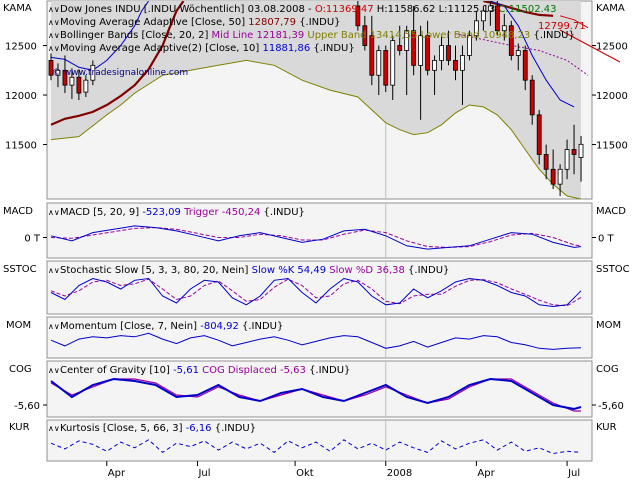 The width and height of the screenshot is (640, 480). What do you see at coordinates (19, 427) in the screenshot?
I see `kur-left-label: KUR` at bounding box center [19, 427].